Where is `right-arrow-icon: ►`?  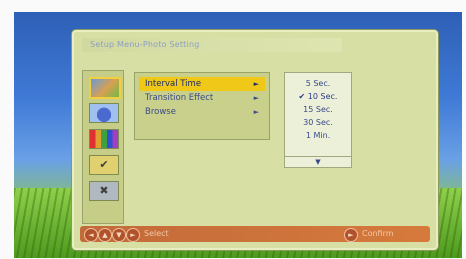 right-arrow-icon: ► is located at coordinates (133, 235).